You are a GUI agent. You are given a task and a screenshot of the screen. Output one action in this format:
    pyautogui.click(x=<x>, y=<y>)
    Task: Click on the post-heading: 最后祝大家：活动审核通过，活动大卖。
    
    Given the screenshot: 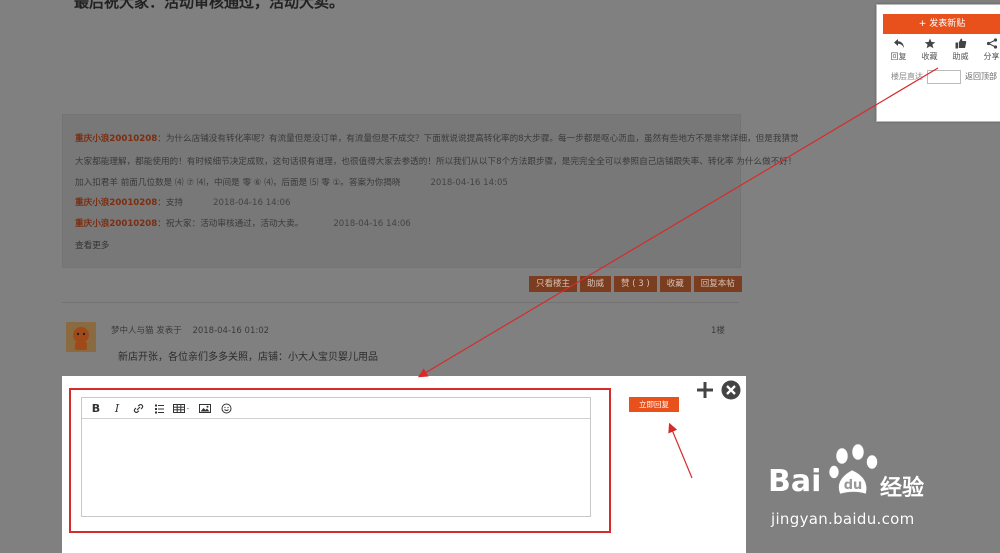 What is the action you would take?
    pyautogui.click(x=209, y=5)
    